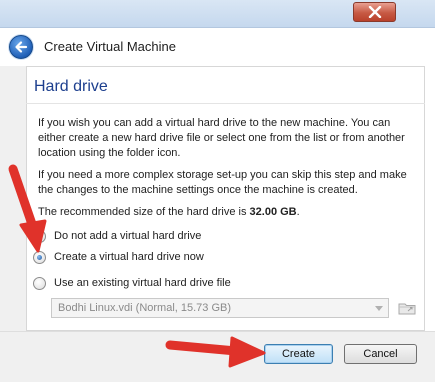 The image size is (435, 382). Describe the element at coordinates (13, 206) in the screenshot. I see `left-rail` at that location.